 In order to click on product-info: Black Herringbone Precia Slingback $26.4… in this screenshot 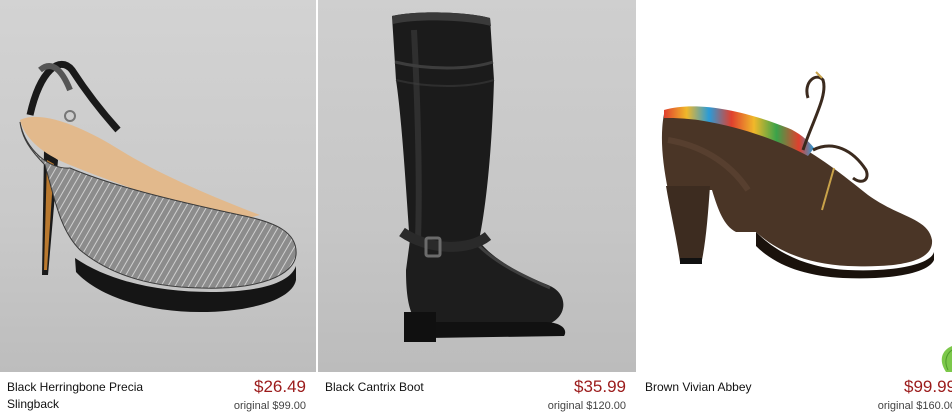, I will do `click(158, 395)`.